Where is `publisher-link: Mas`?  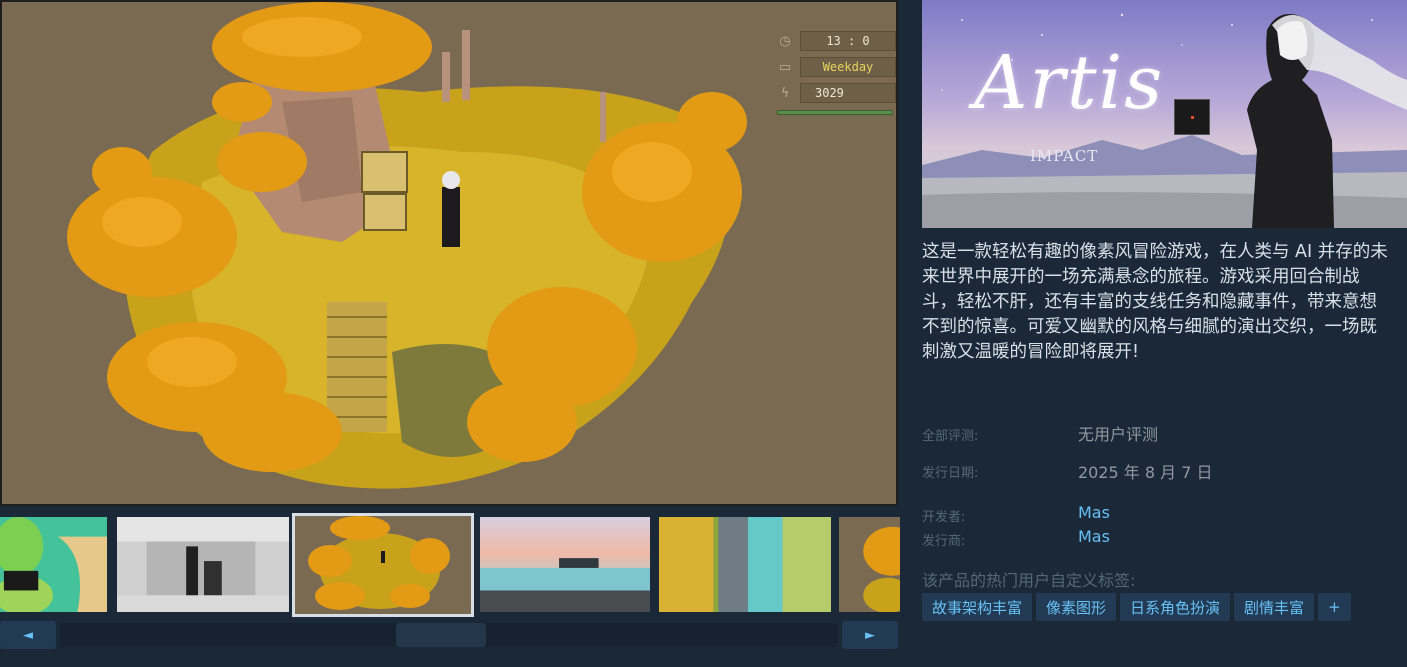
publisher-link: Mas is located at coordinates (1094, 536).